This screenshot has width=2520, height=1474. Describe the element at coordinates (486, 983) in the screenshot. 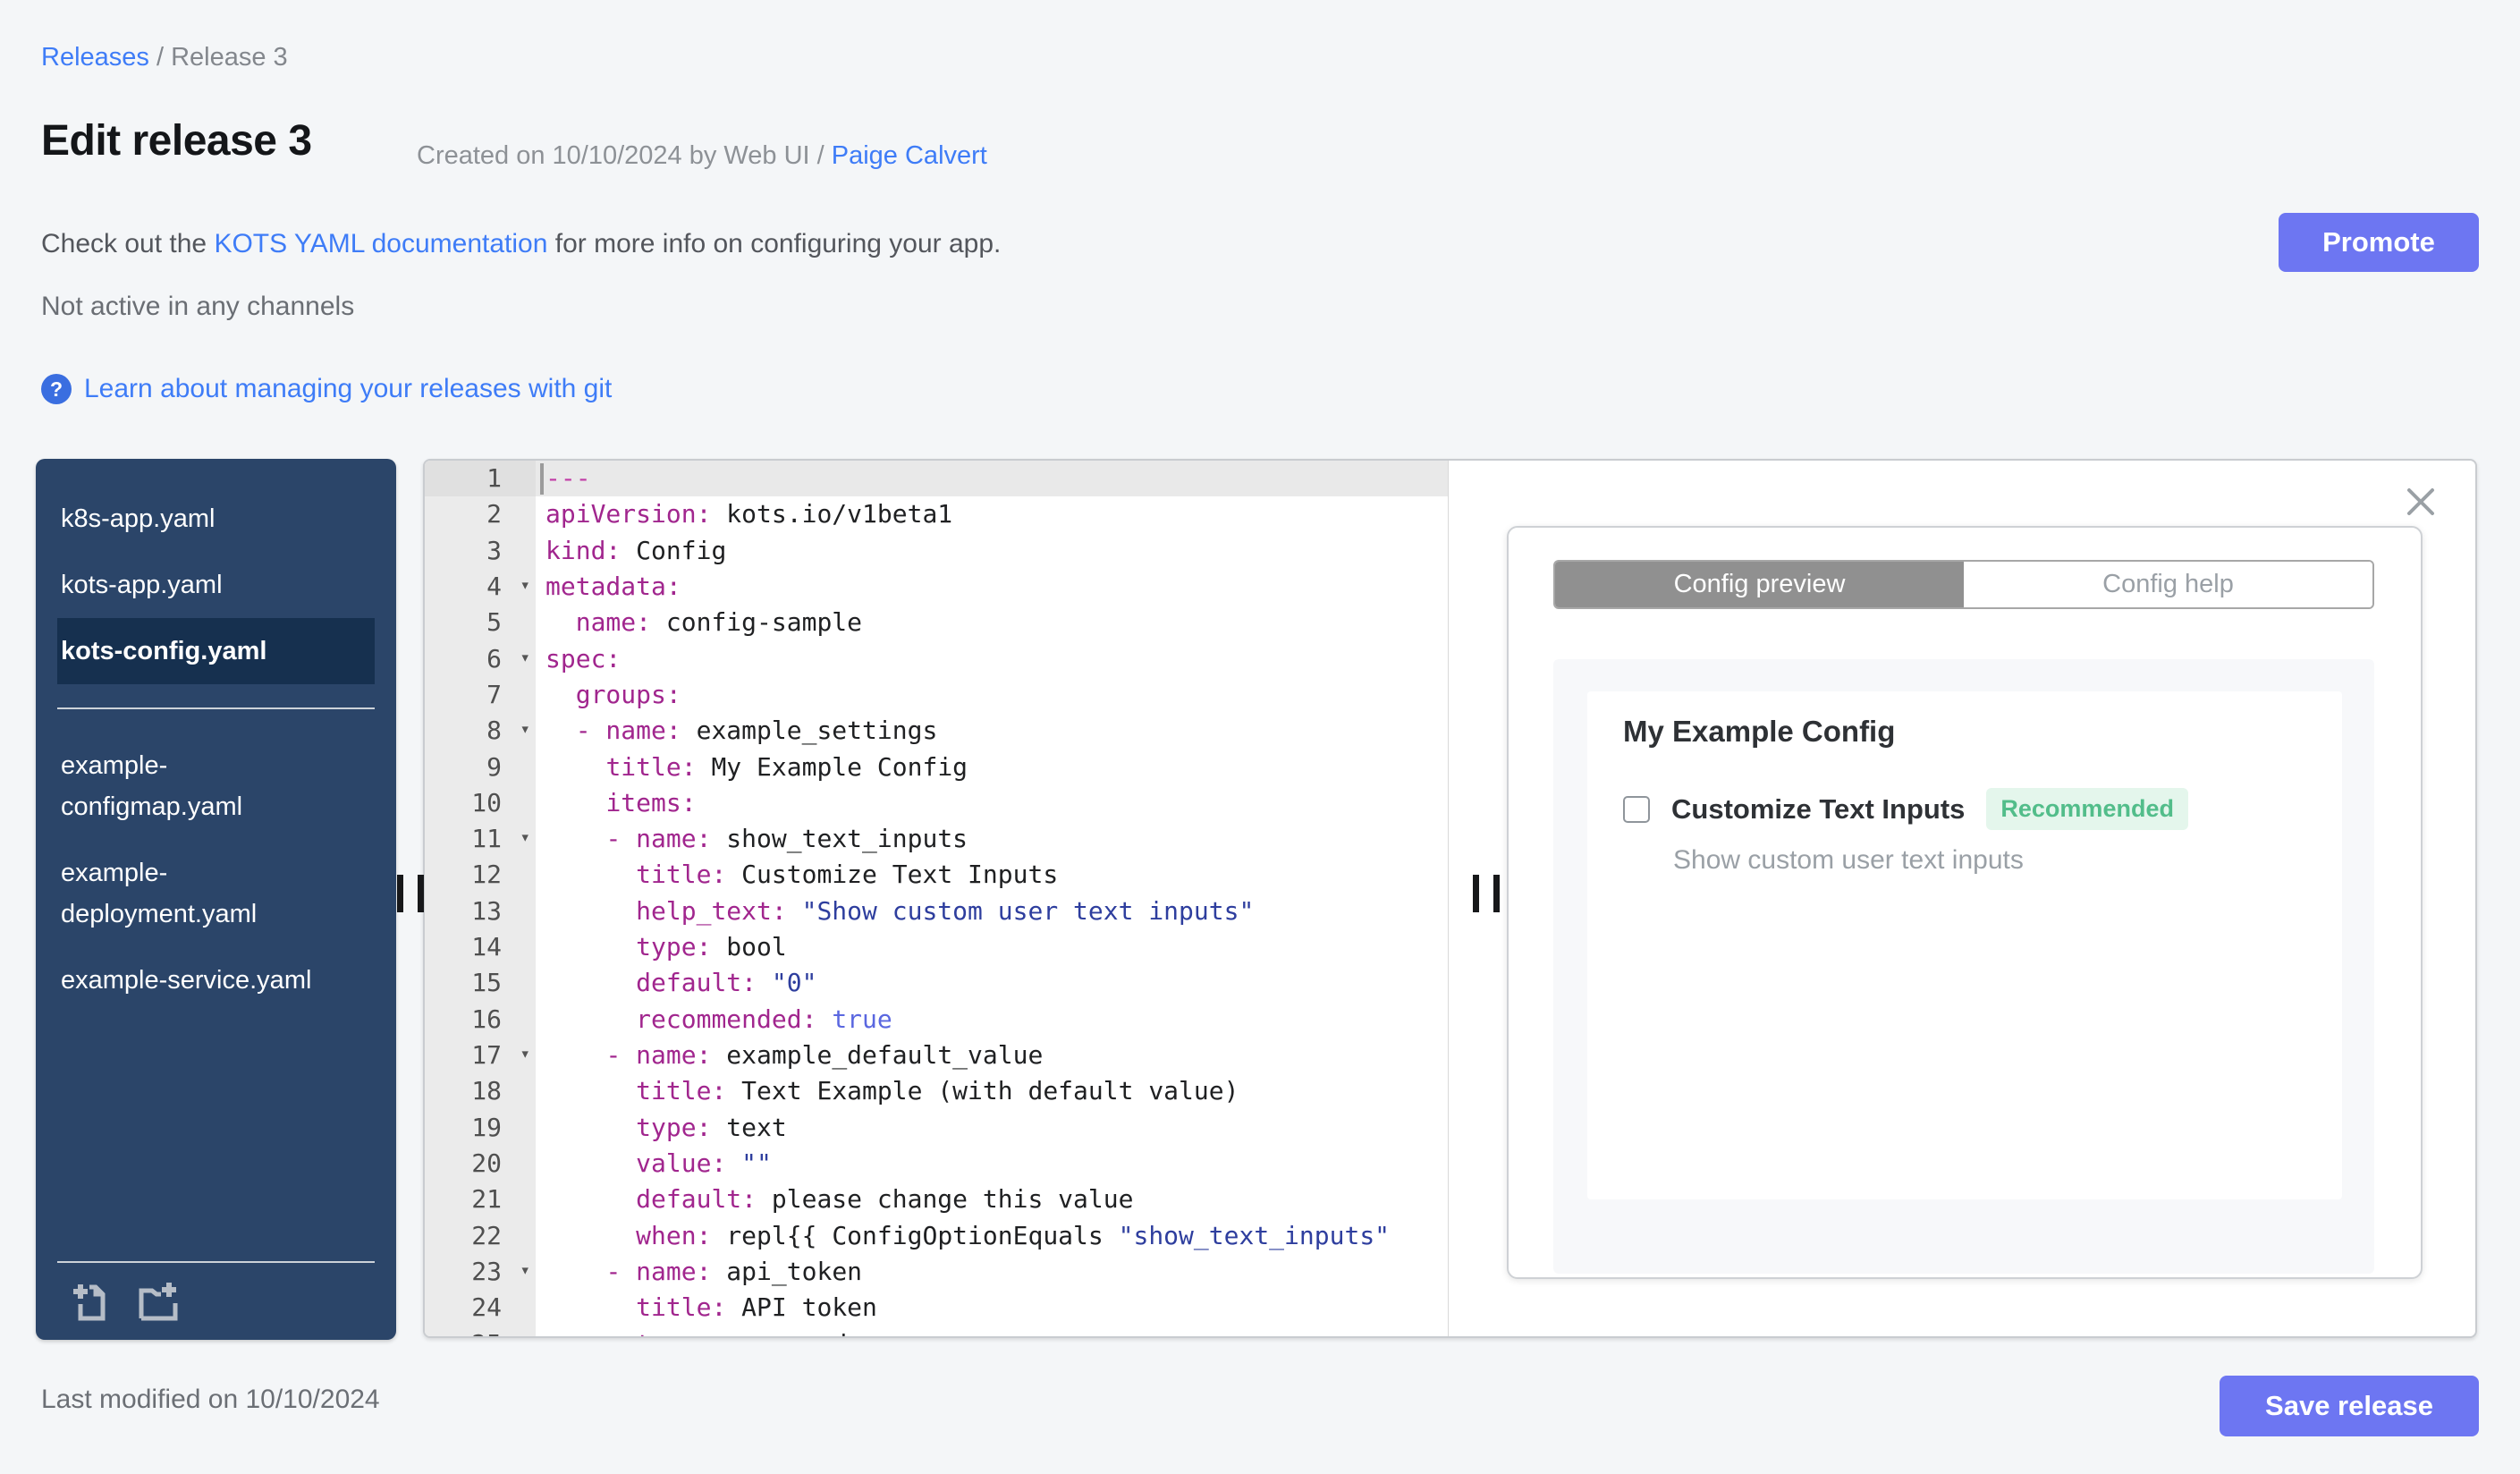

I see `line-number: 15` at that location.